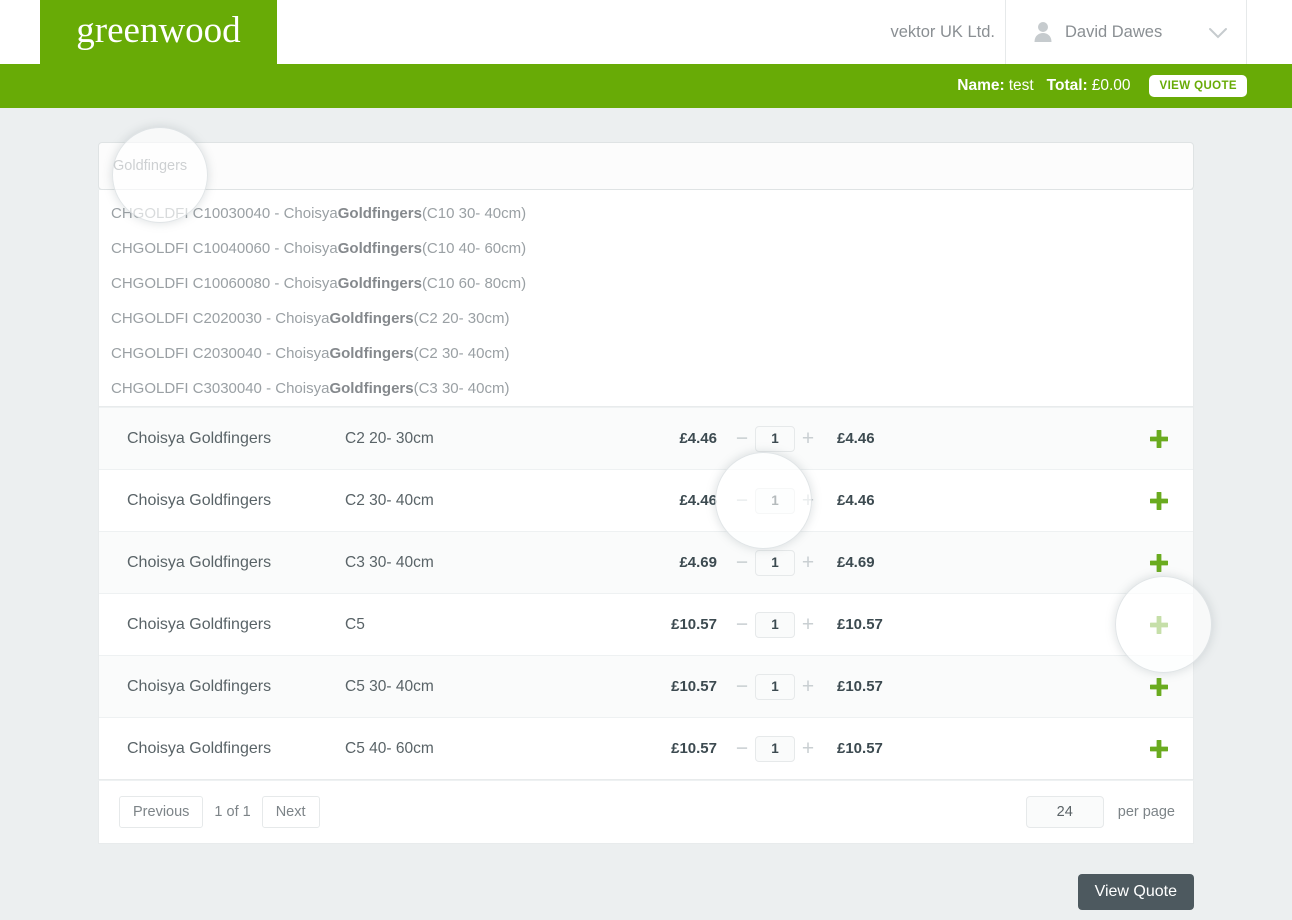  I want to click on product-size: C5, so click(355, 624).